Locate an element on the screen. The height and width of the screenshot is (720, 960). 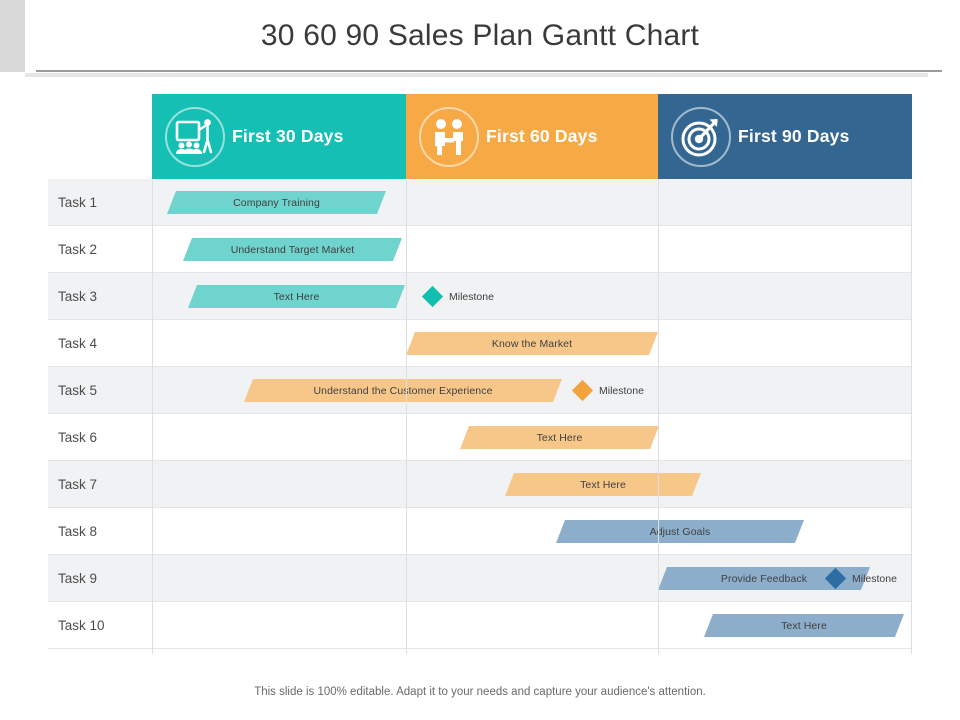
gantt-bar-label: Know the Market is located at coordinates (532, 343).